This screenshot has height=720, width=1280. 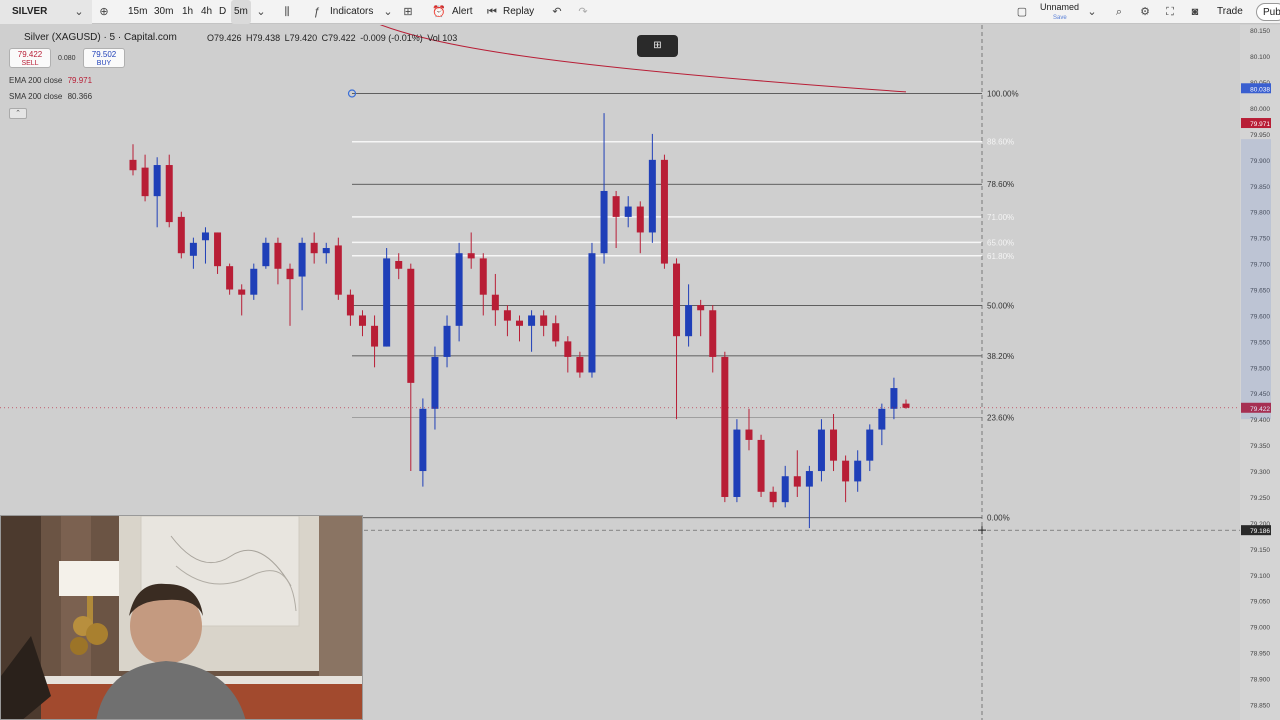 What do you see at coordinates (50, 96) in the screenshot?
I see `sma-legend: SMA 200 close 80.366` at bounding box center [50, 96].